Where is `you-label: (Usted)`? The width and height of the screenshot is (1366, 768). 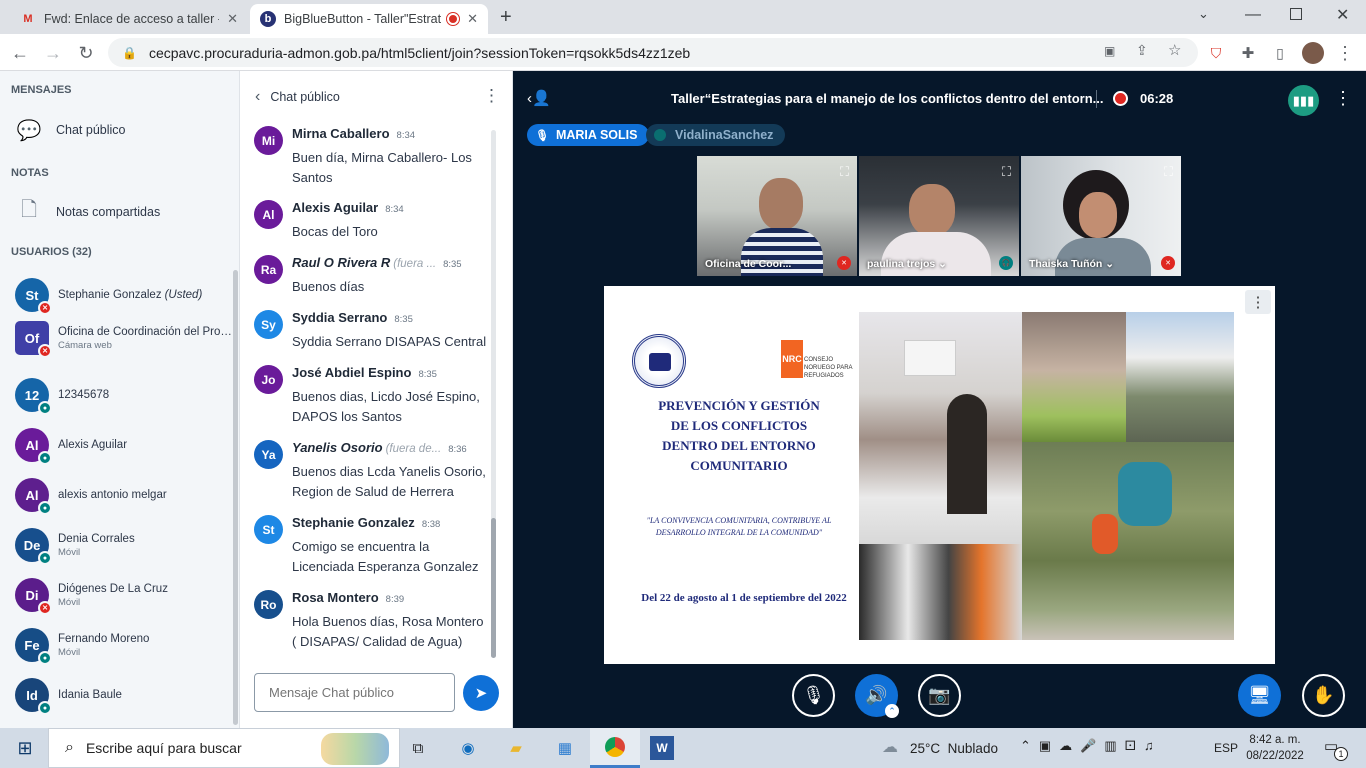 you-label: (Usted) is located at coordinates (183, 295).